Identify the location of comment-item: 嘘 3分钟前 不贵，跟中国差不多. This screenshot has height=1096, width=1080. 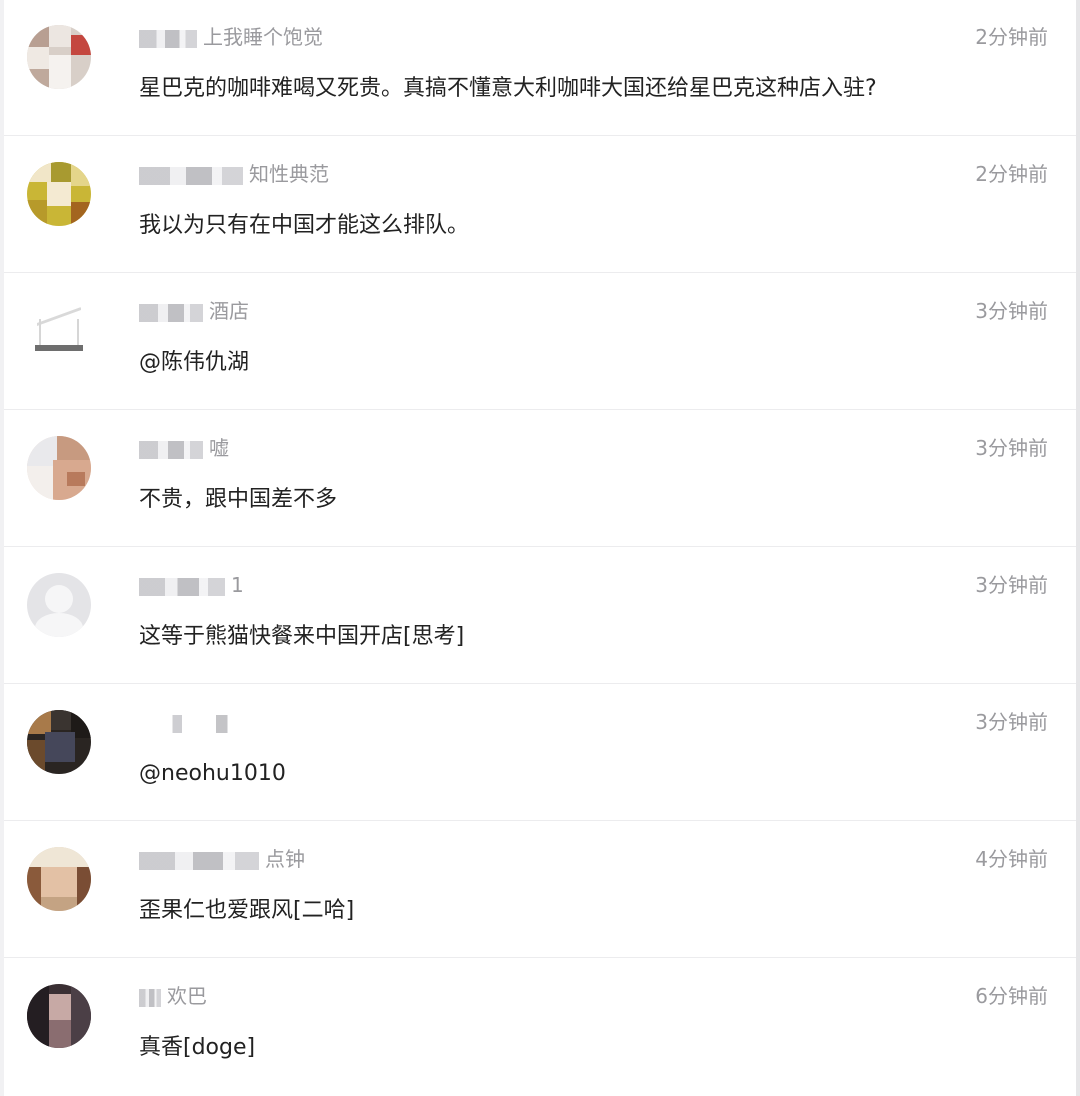
(540, 479).